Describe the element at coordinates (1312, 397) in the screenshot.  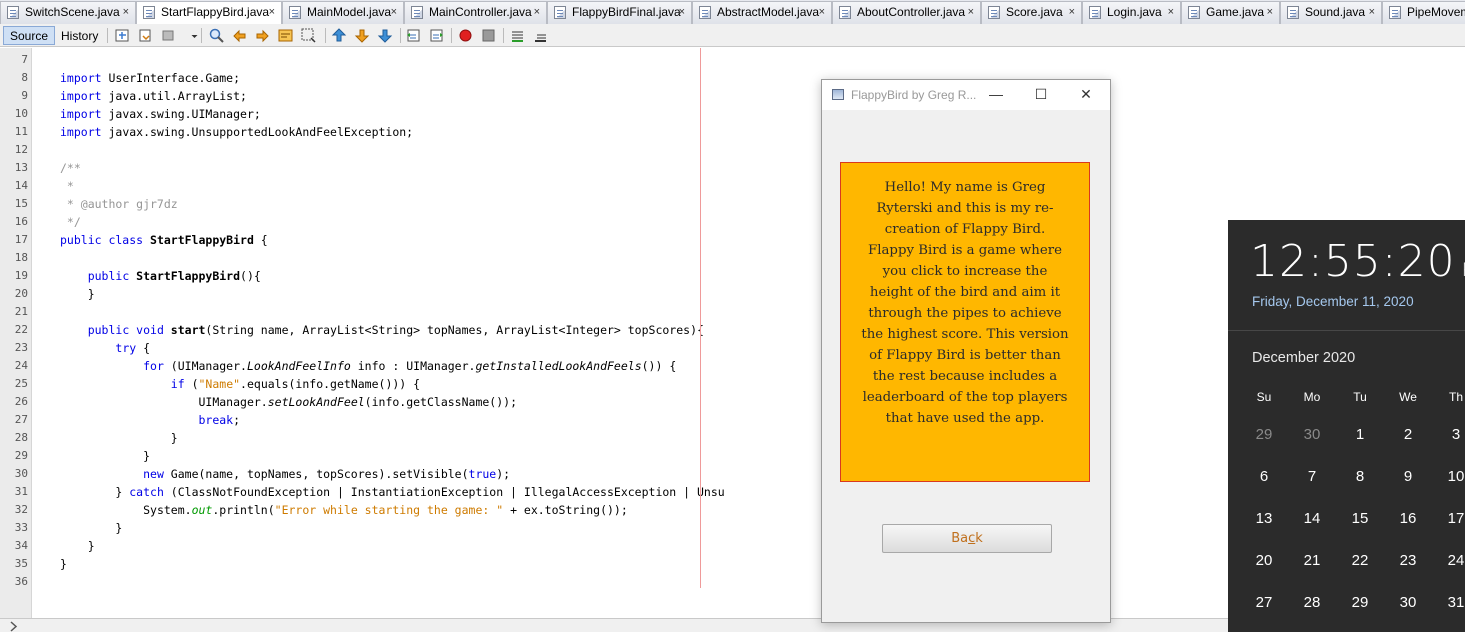
I see `weekday-label: Mo` at that location.